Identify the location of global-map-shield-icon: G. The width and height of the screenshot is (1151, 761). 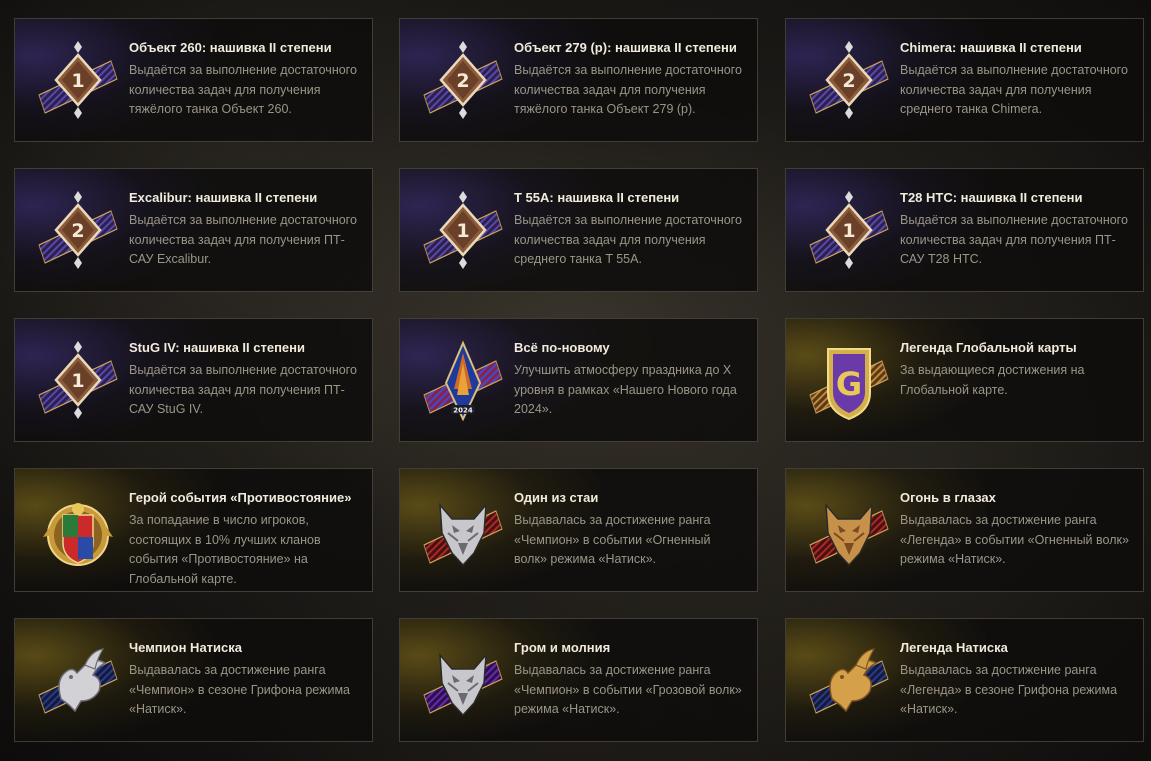
(849, 384).